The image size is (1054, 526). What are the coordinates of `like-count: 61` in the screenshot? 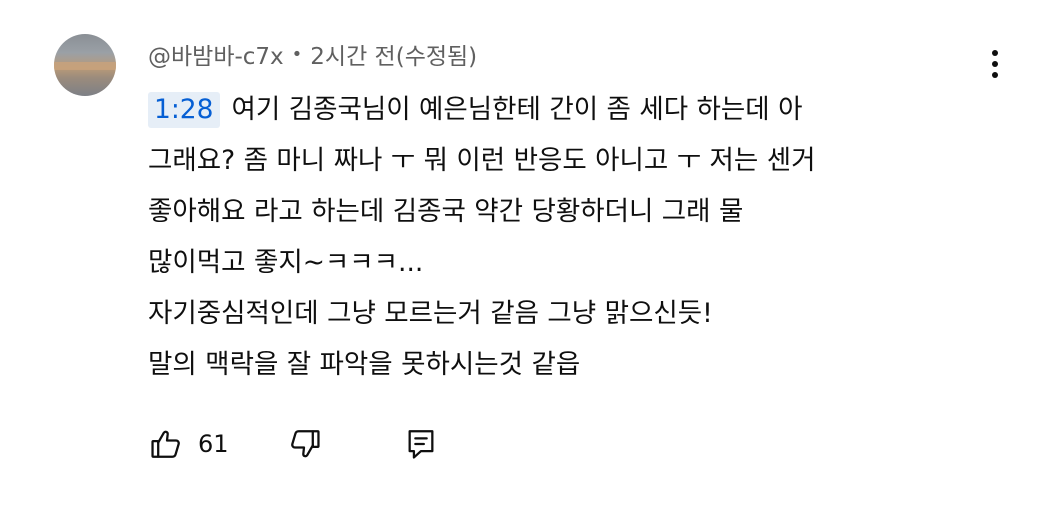 It's located at (213, 444).